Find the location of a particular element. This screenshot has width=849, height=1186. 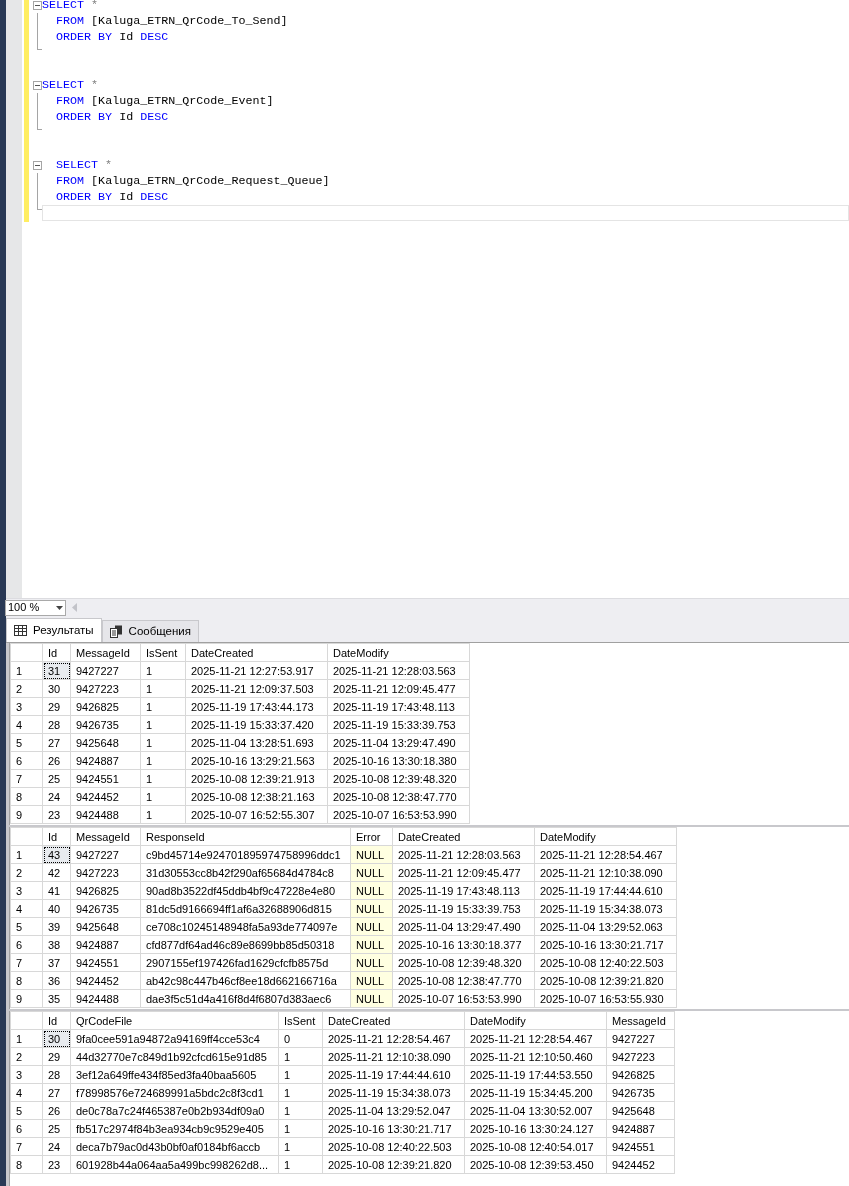

table-cell: 36 is located at coordinates (56, 980).